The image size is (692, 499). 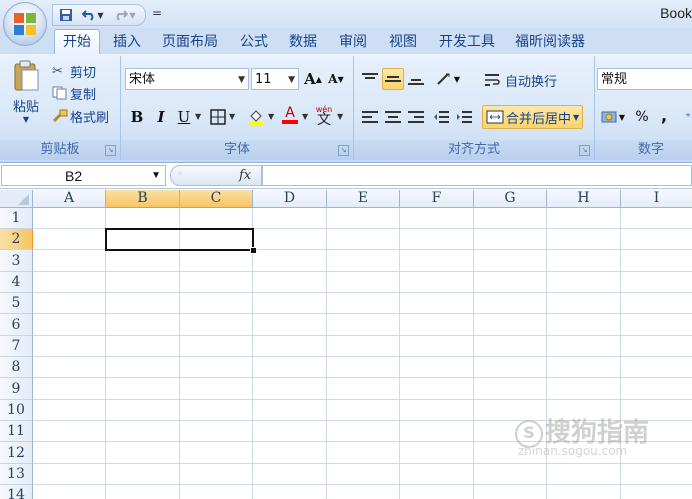 I want to click on increase-decimal-button: ⁺, so click(x=684, y=117).